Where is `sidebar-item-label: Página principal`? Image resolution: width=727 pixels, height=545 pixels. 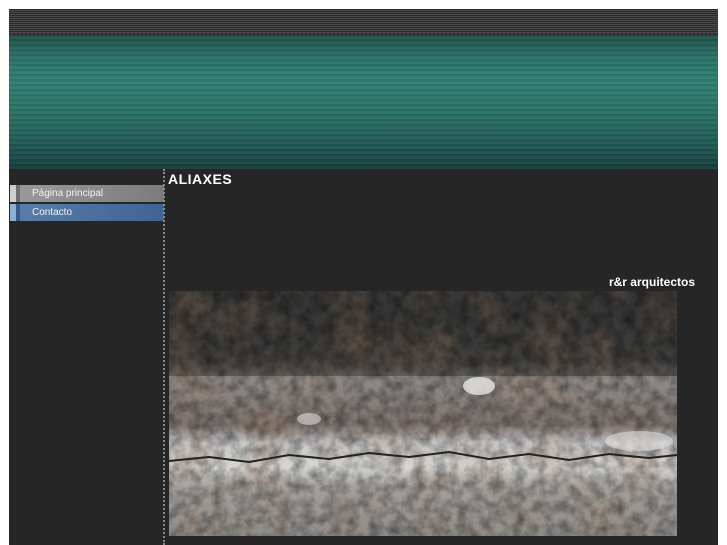 sidebar-item-label: Página principal is located at coordinates (68, 193).